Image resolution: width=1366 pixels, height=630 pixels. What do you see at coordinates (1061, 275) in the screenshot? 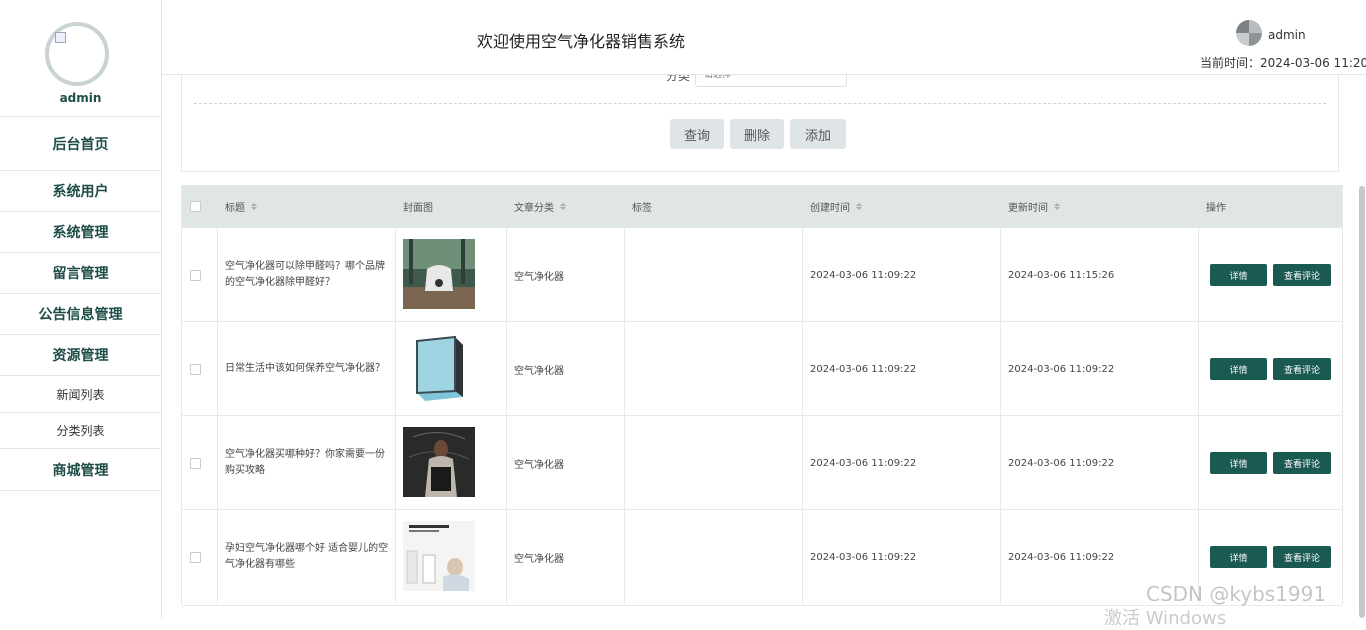
I see `row-updated: 2024-03-06 11:15:26` at bounding box center [1061, 275].